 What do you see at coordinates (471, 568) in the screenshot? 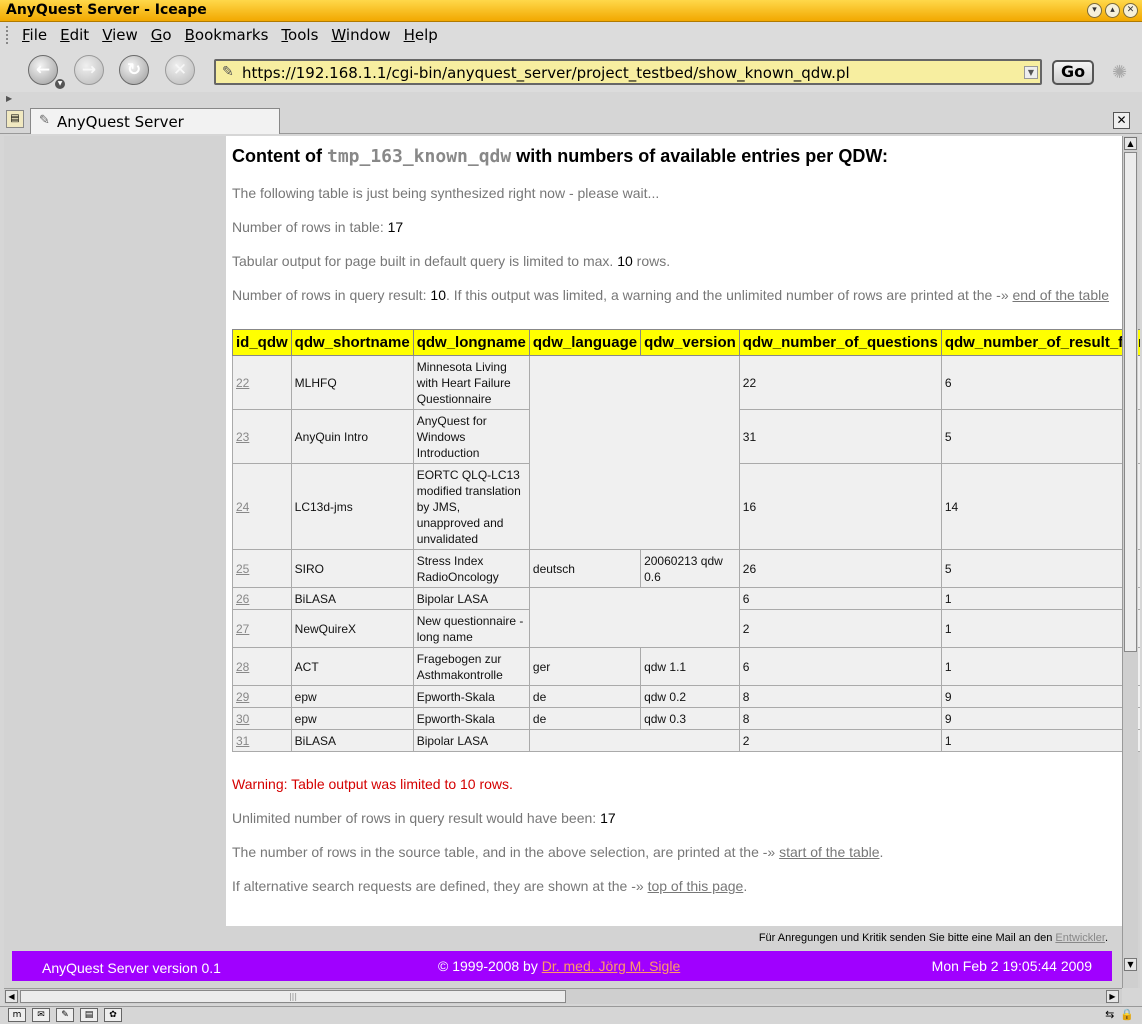
I see `cell-longname: Stress Index RadioOncology` at bounding box center [471, 568].